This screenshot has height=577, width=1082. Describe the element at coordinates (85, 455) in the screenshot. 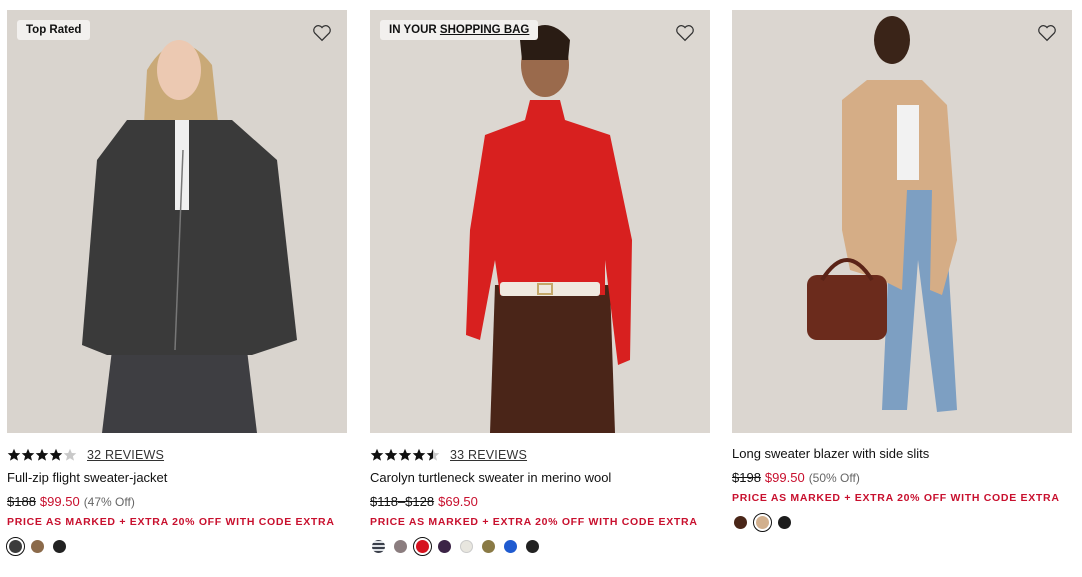

I see `rating-row: 32 REVIEWS` at that location.